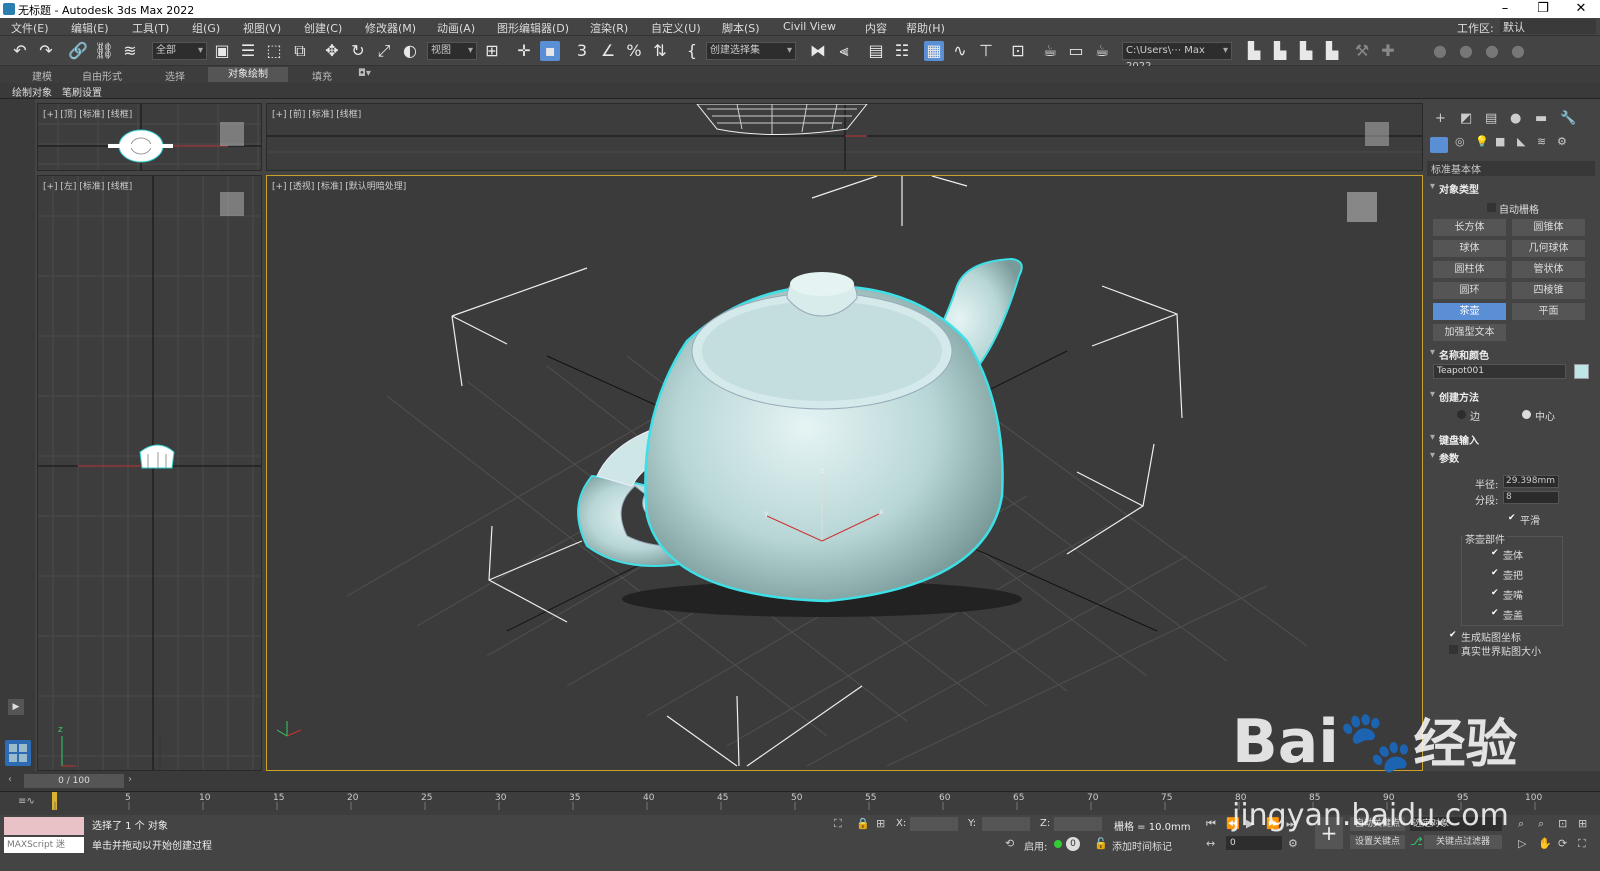  Describe the element at coordinates (1531, 497) in the screenshot. I see `segments-spinner: 8` at that location.